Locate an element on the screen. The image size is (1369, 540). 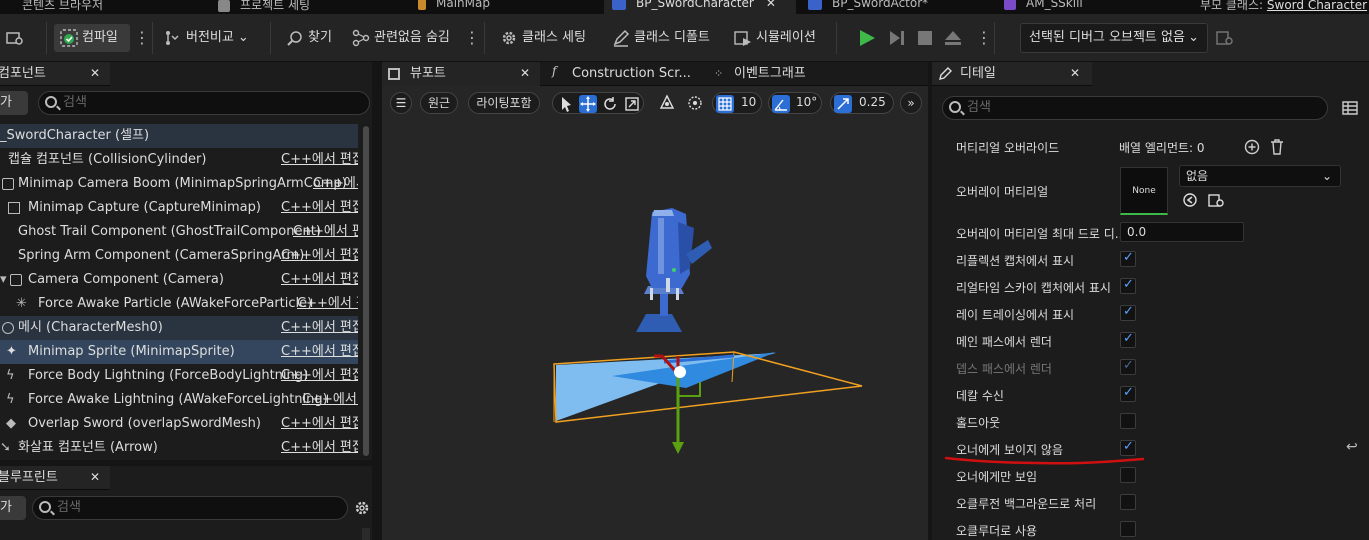
overlay-material-dropdown: 없음 ⌄ is located at coordinates (1260, 176).